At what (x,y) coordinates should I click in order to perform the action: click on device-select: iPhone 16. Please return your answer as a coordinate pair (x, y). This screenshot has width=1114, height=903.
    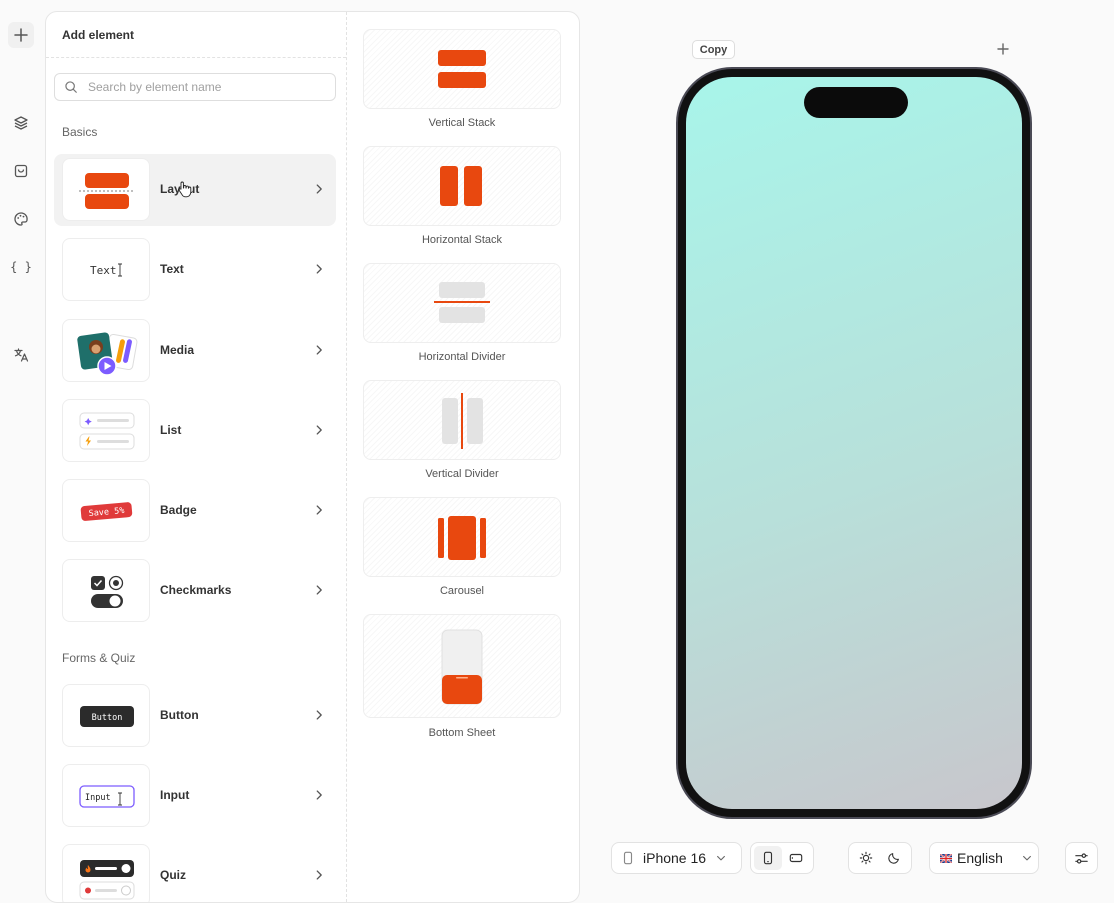
    Looking at the image, I should click on (676, 858).